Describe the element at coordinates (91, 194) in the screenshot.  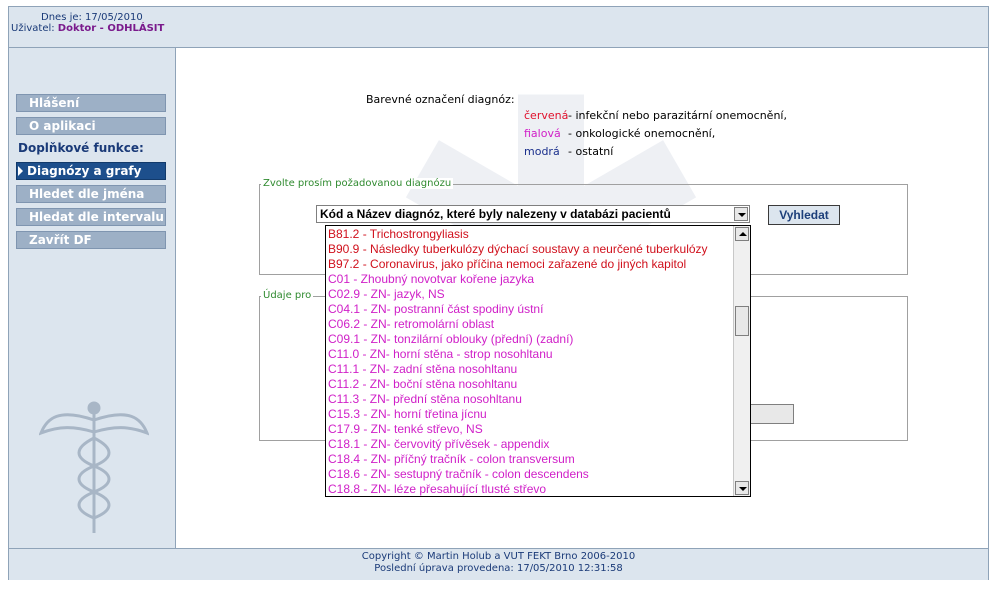
I see `sidebar-item-hledat-jmena: Hledet dle jména` at that location.